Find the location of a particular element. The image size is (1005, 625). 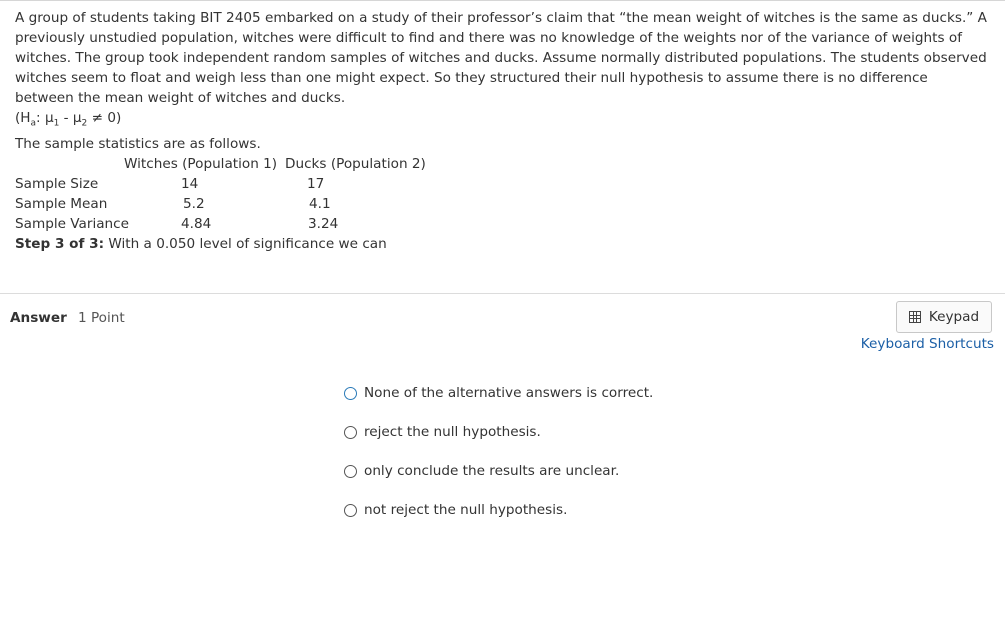

stats-value-pop2: 17 is located at coordinates (316, 183).